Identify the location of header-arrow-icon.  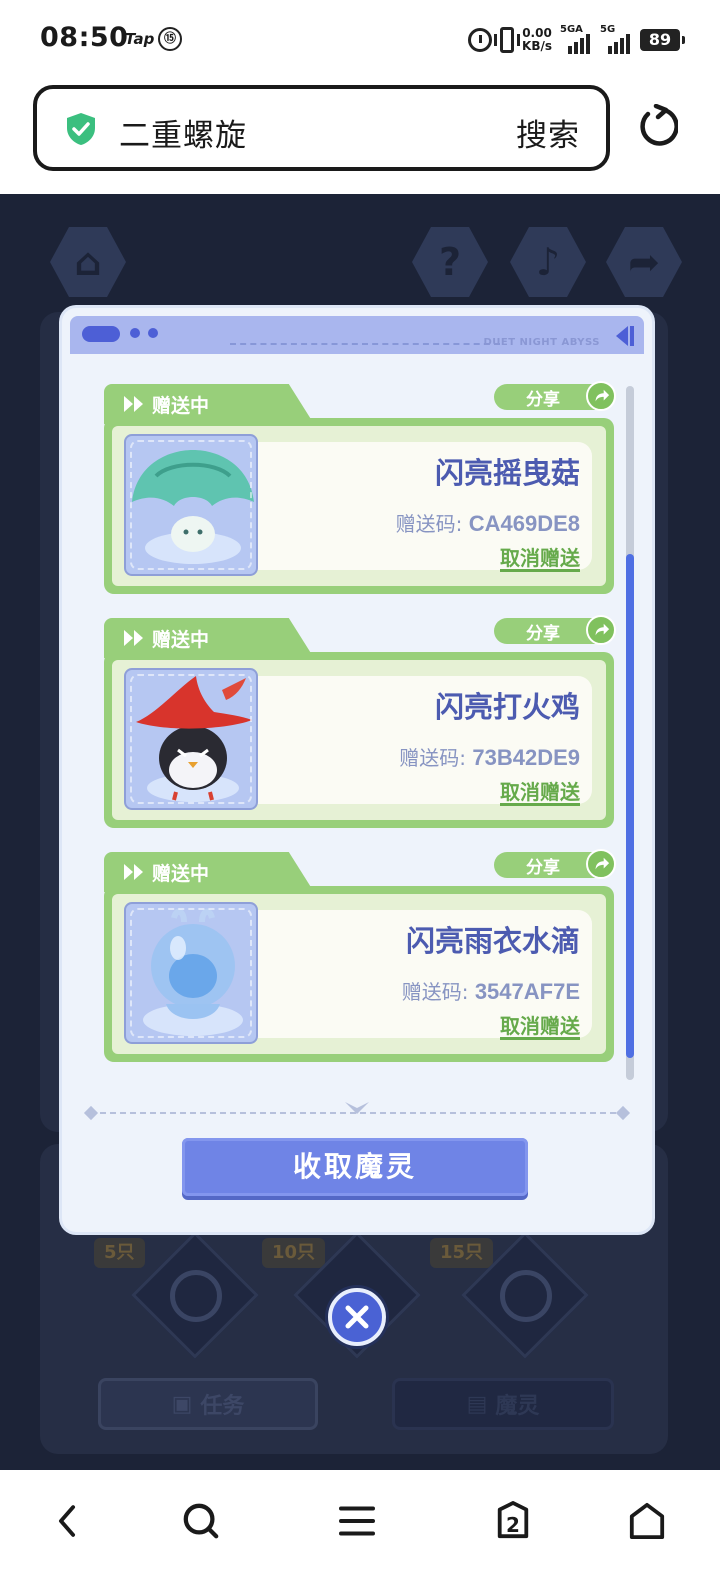
(622, 336).